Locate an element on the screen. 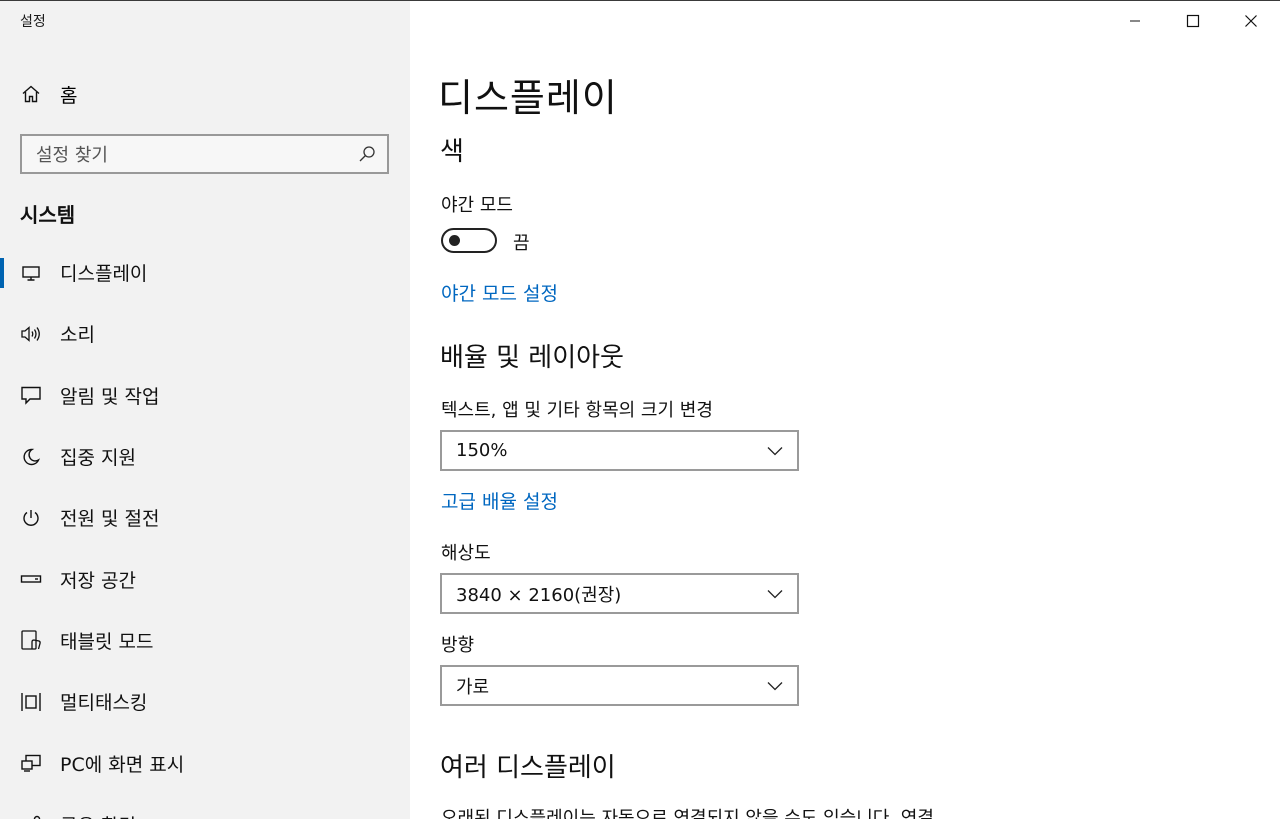 The image size is (1280, 819). sidebar-item-label: 디스플레이 is located at coordinates (104, 274).